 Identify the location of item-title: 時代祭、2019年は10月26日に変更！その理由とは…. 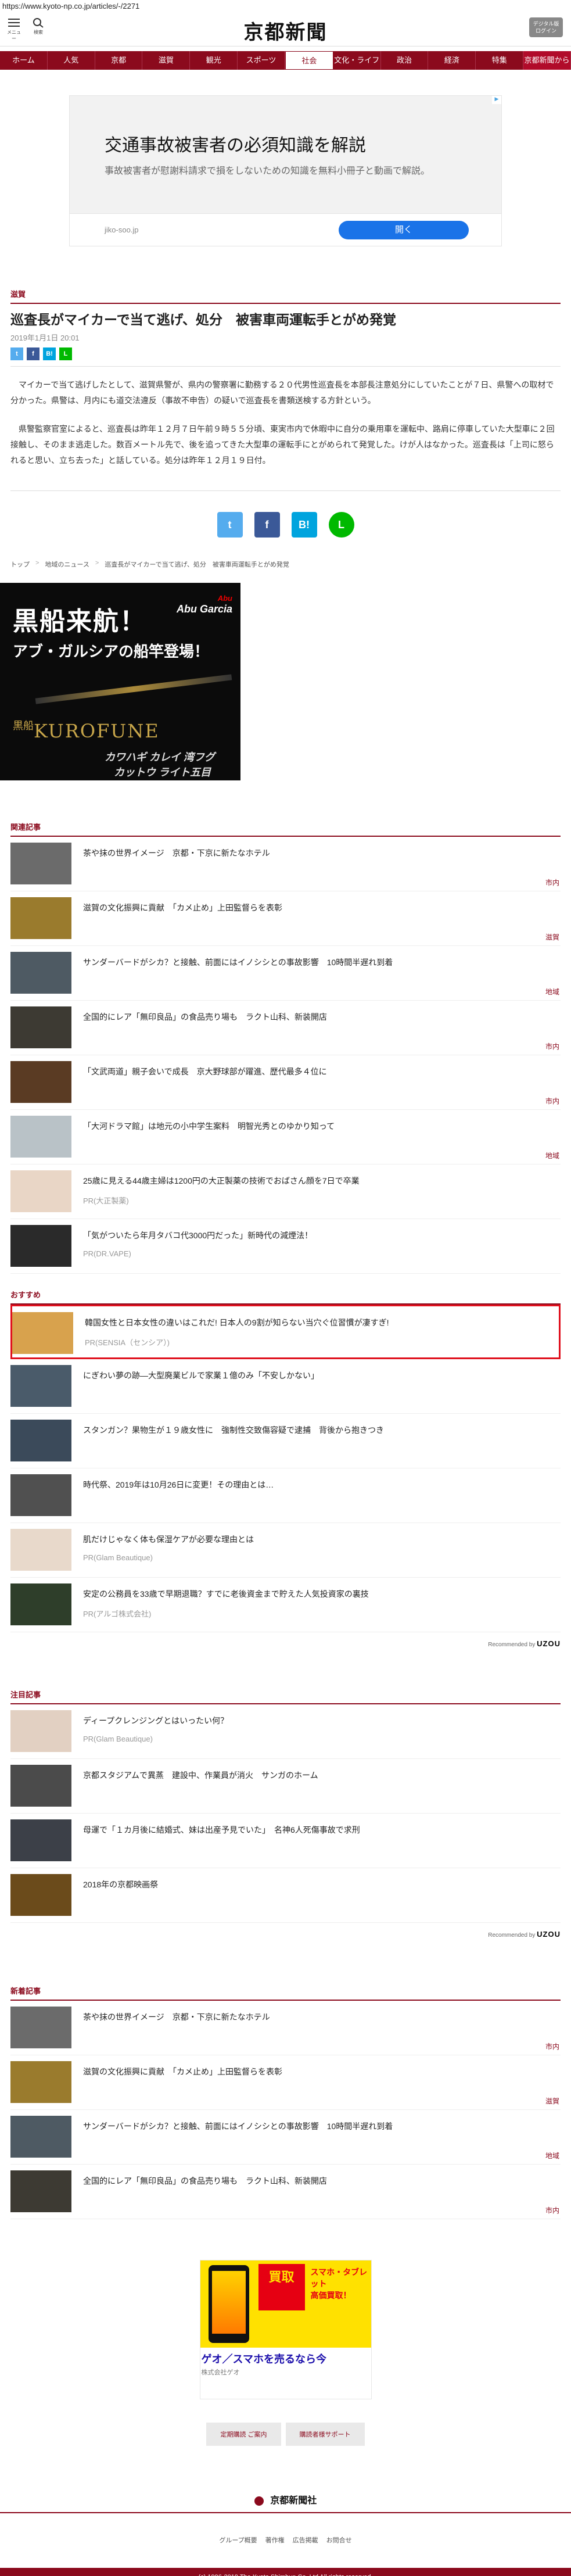
(178, 1485).